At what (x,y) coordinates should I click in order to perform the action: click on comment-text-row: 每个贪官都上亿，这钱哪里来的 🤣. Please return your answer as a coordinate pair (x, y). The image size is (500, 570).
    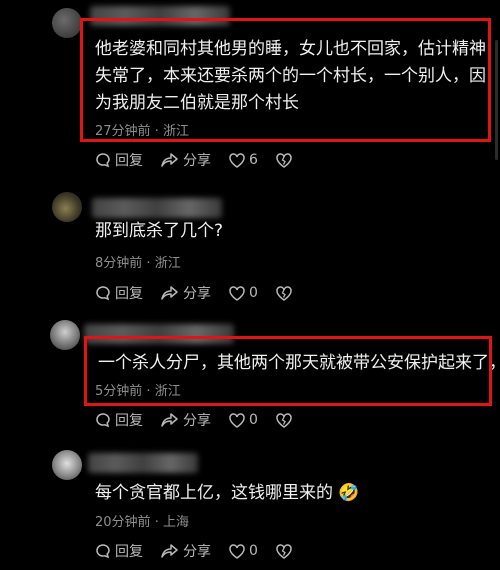
    Looking at the image, I should click on (290, 493).